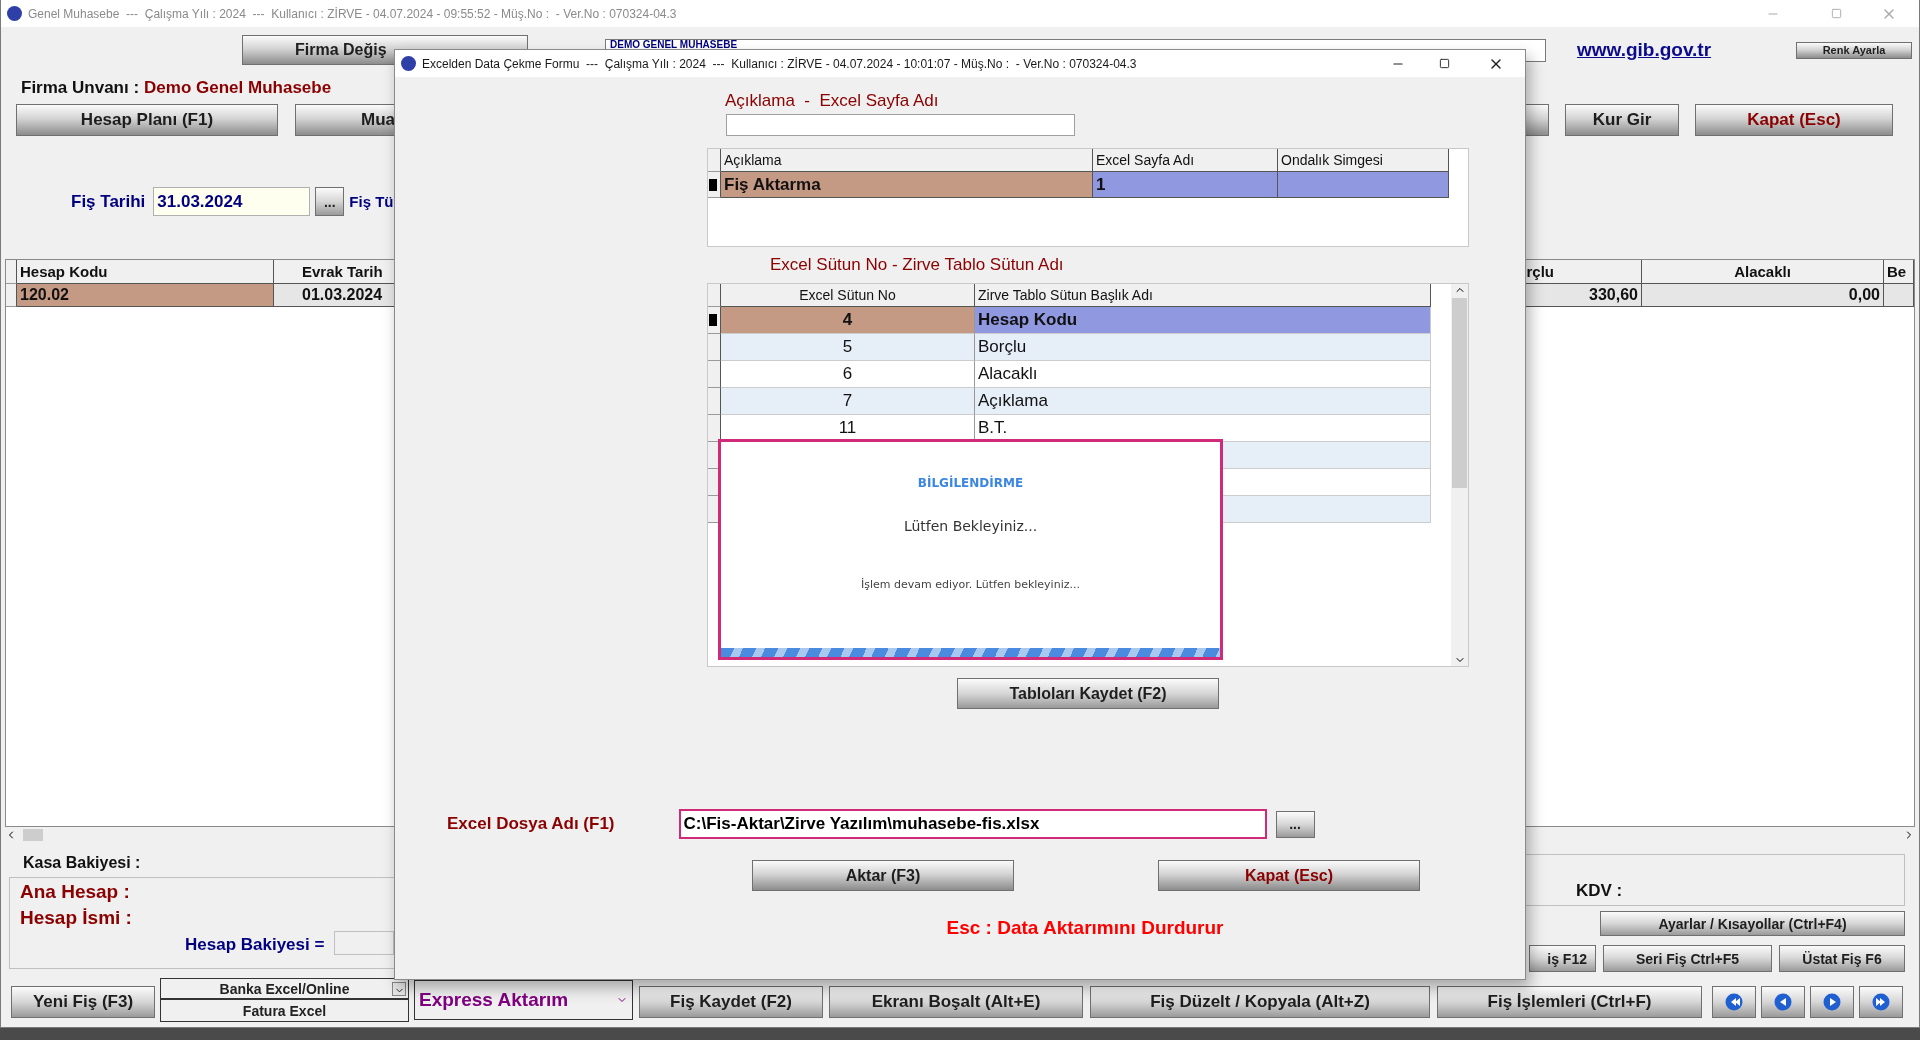 This screenshot has width=1920, height=1040. Describe the element at coordinates (108, 201) in the screenshot. I see `date-label: Fiş Tarihi` at that location.